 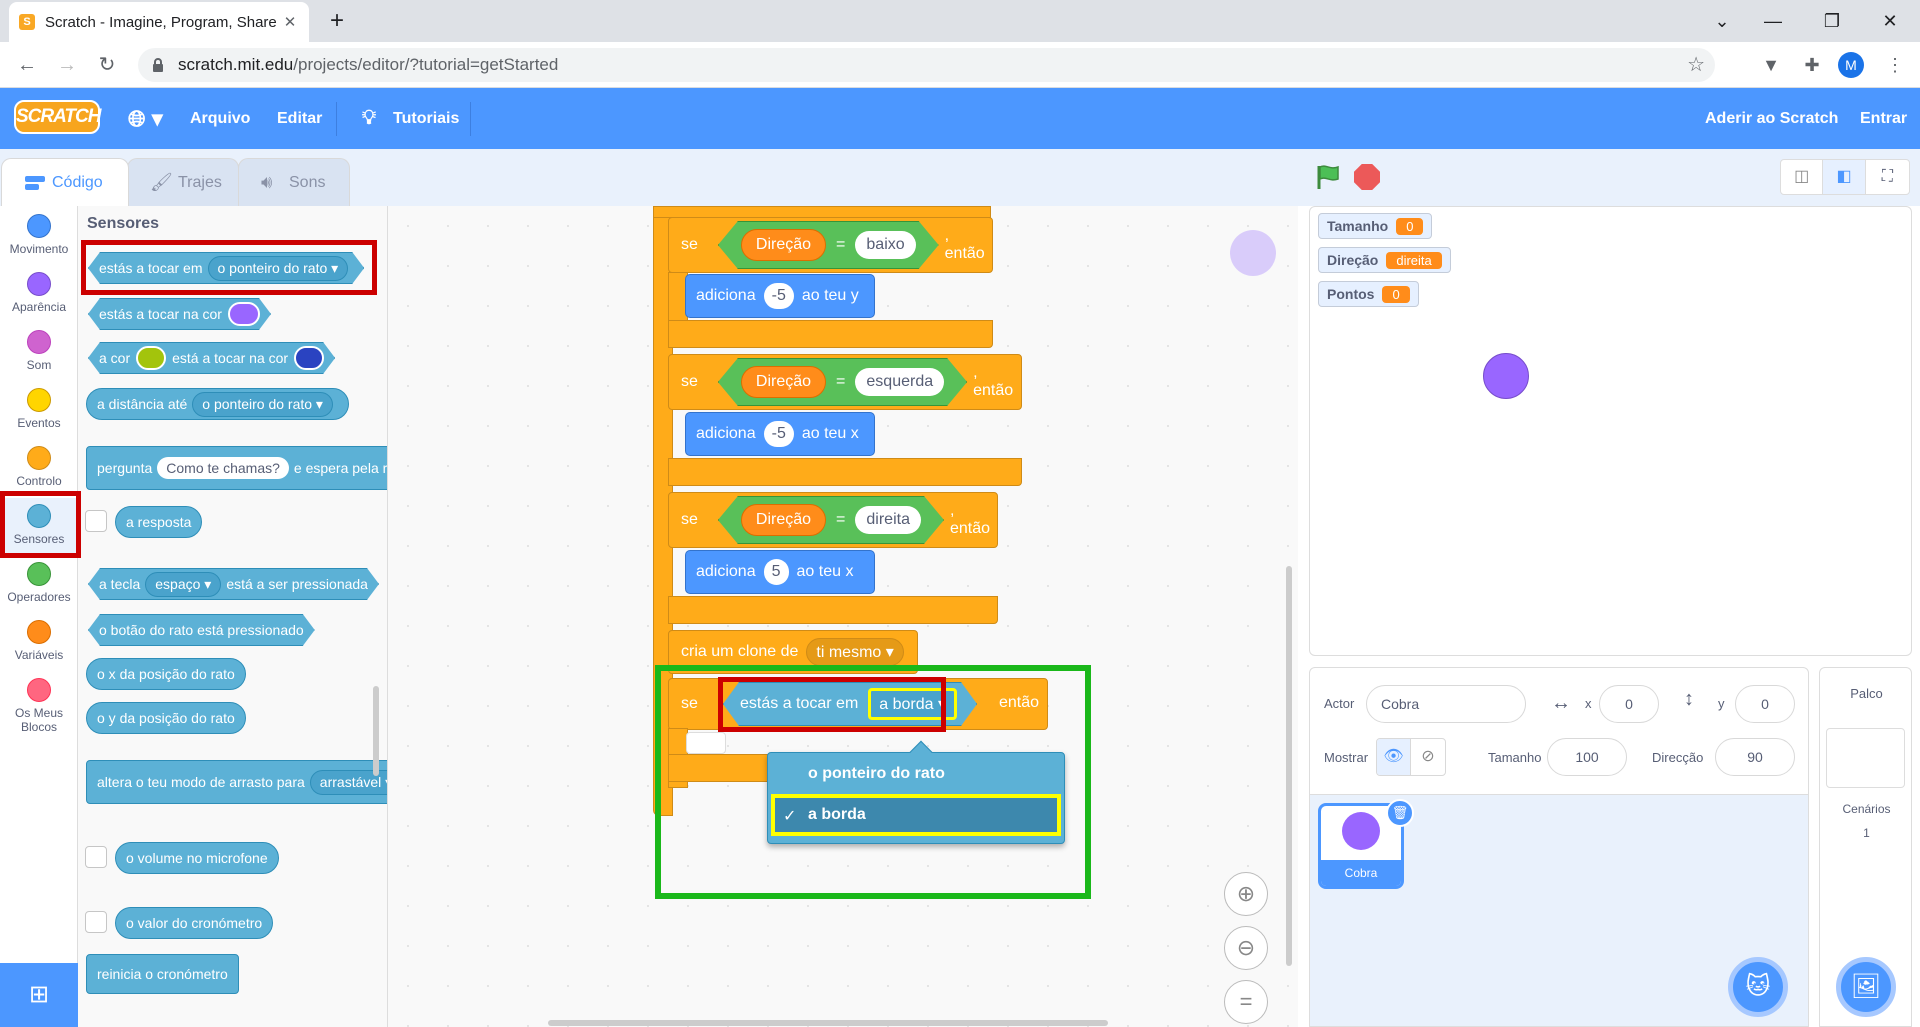 I want to click on compare-input-1: baixo, so click(x=885, y=245).